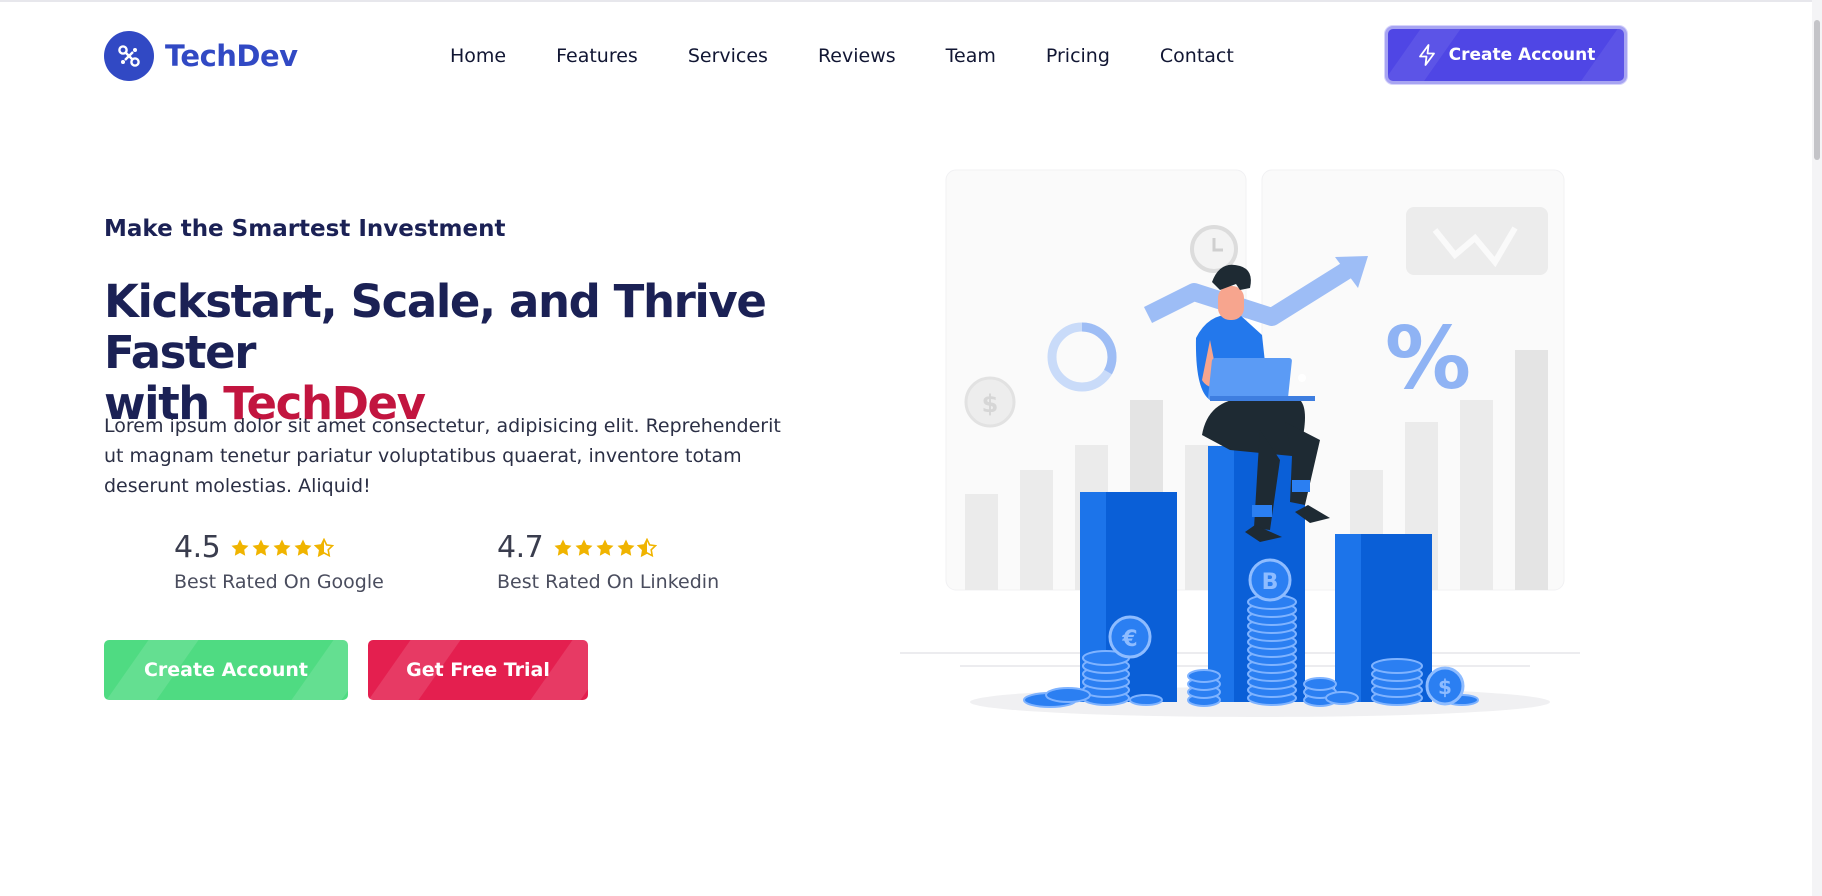 The height and width of the screenshot is (896, 1822). I want to click on header-create-account-label: Create Account, so click(1522, 55).